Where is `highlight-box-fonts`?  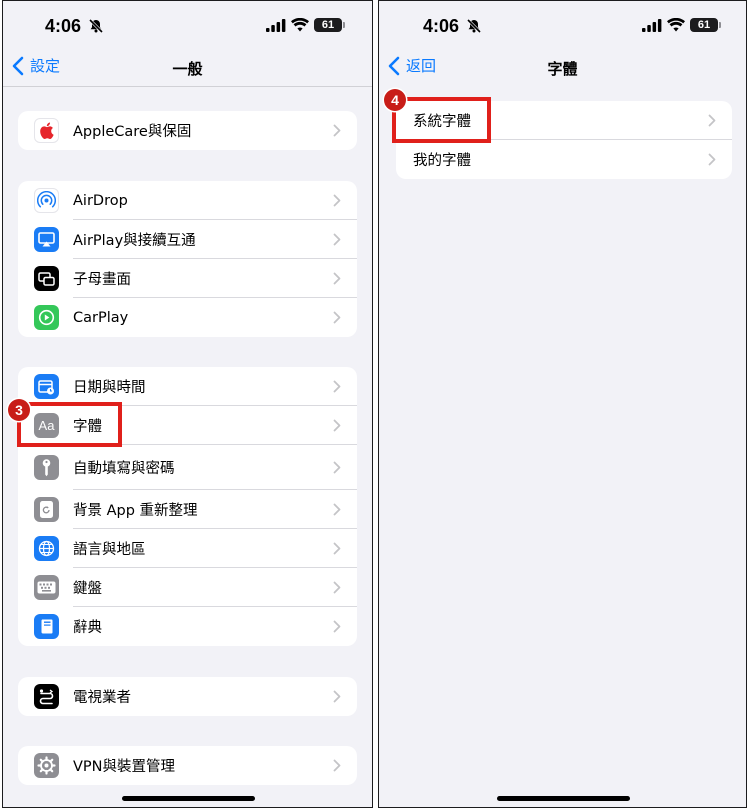 highlight-box-fonts is located at coordinates (69, 424).